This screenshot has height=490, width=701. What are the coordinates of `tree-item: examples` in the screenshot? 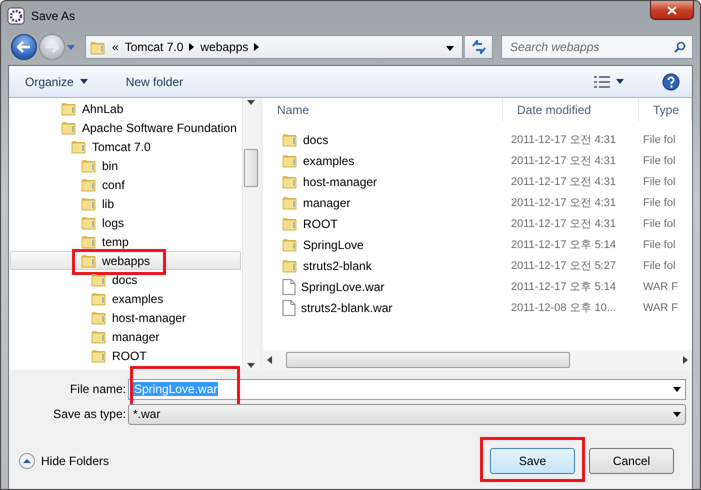 It's located at (127, 298).